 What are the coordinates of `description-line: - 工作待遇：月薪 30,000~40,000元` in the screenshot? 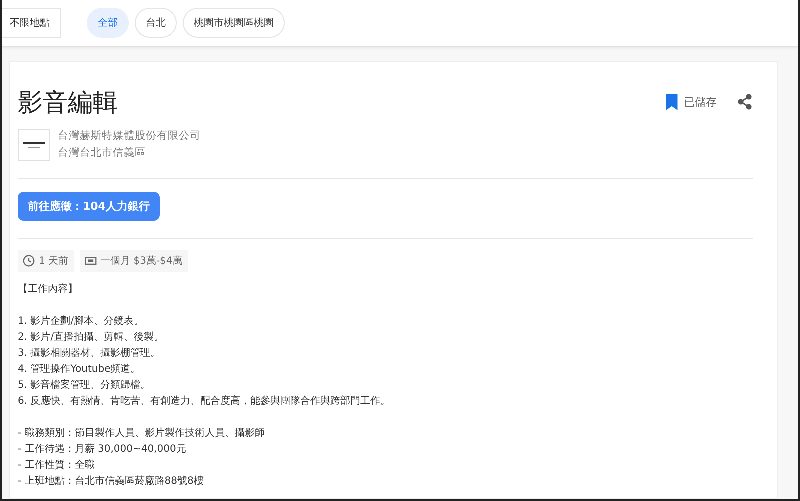 It's located at (103, 449).